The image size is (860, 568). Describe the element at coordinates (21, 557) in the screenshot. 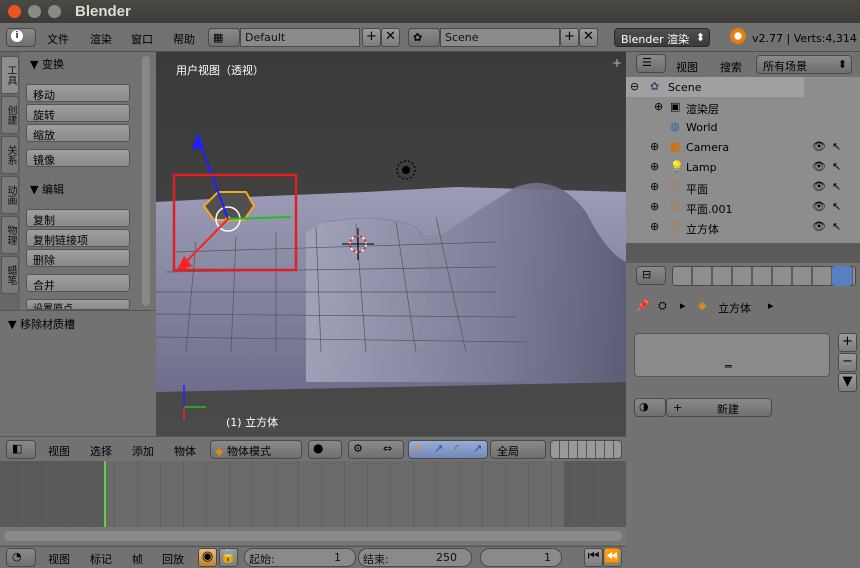

I see `editor-type-button: ◔` at that location.